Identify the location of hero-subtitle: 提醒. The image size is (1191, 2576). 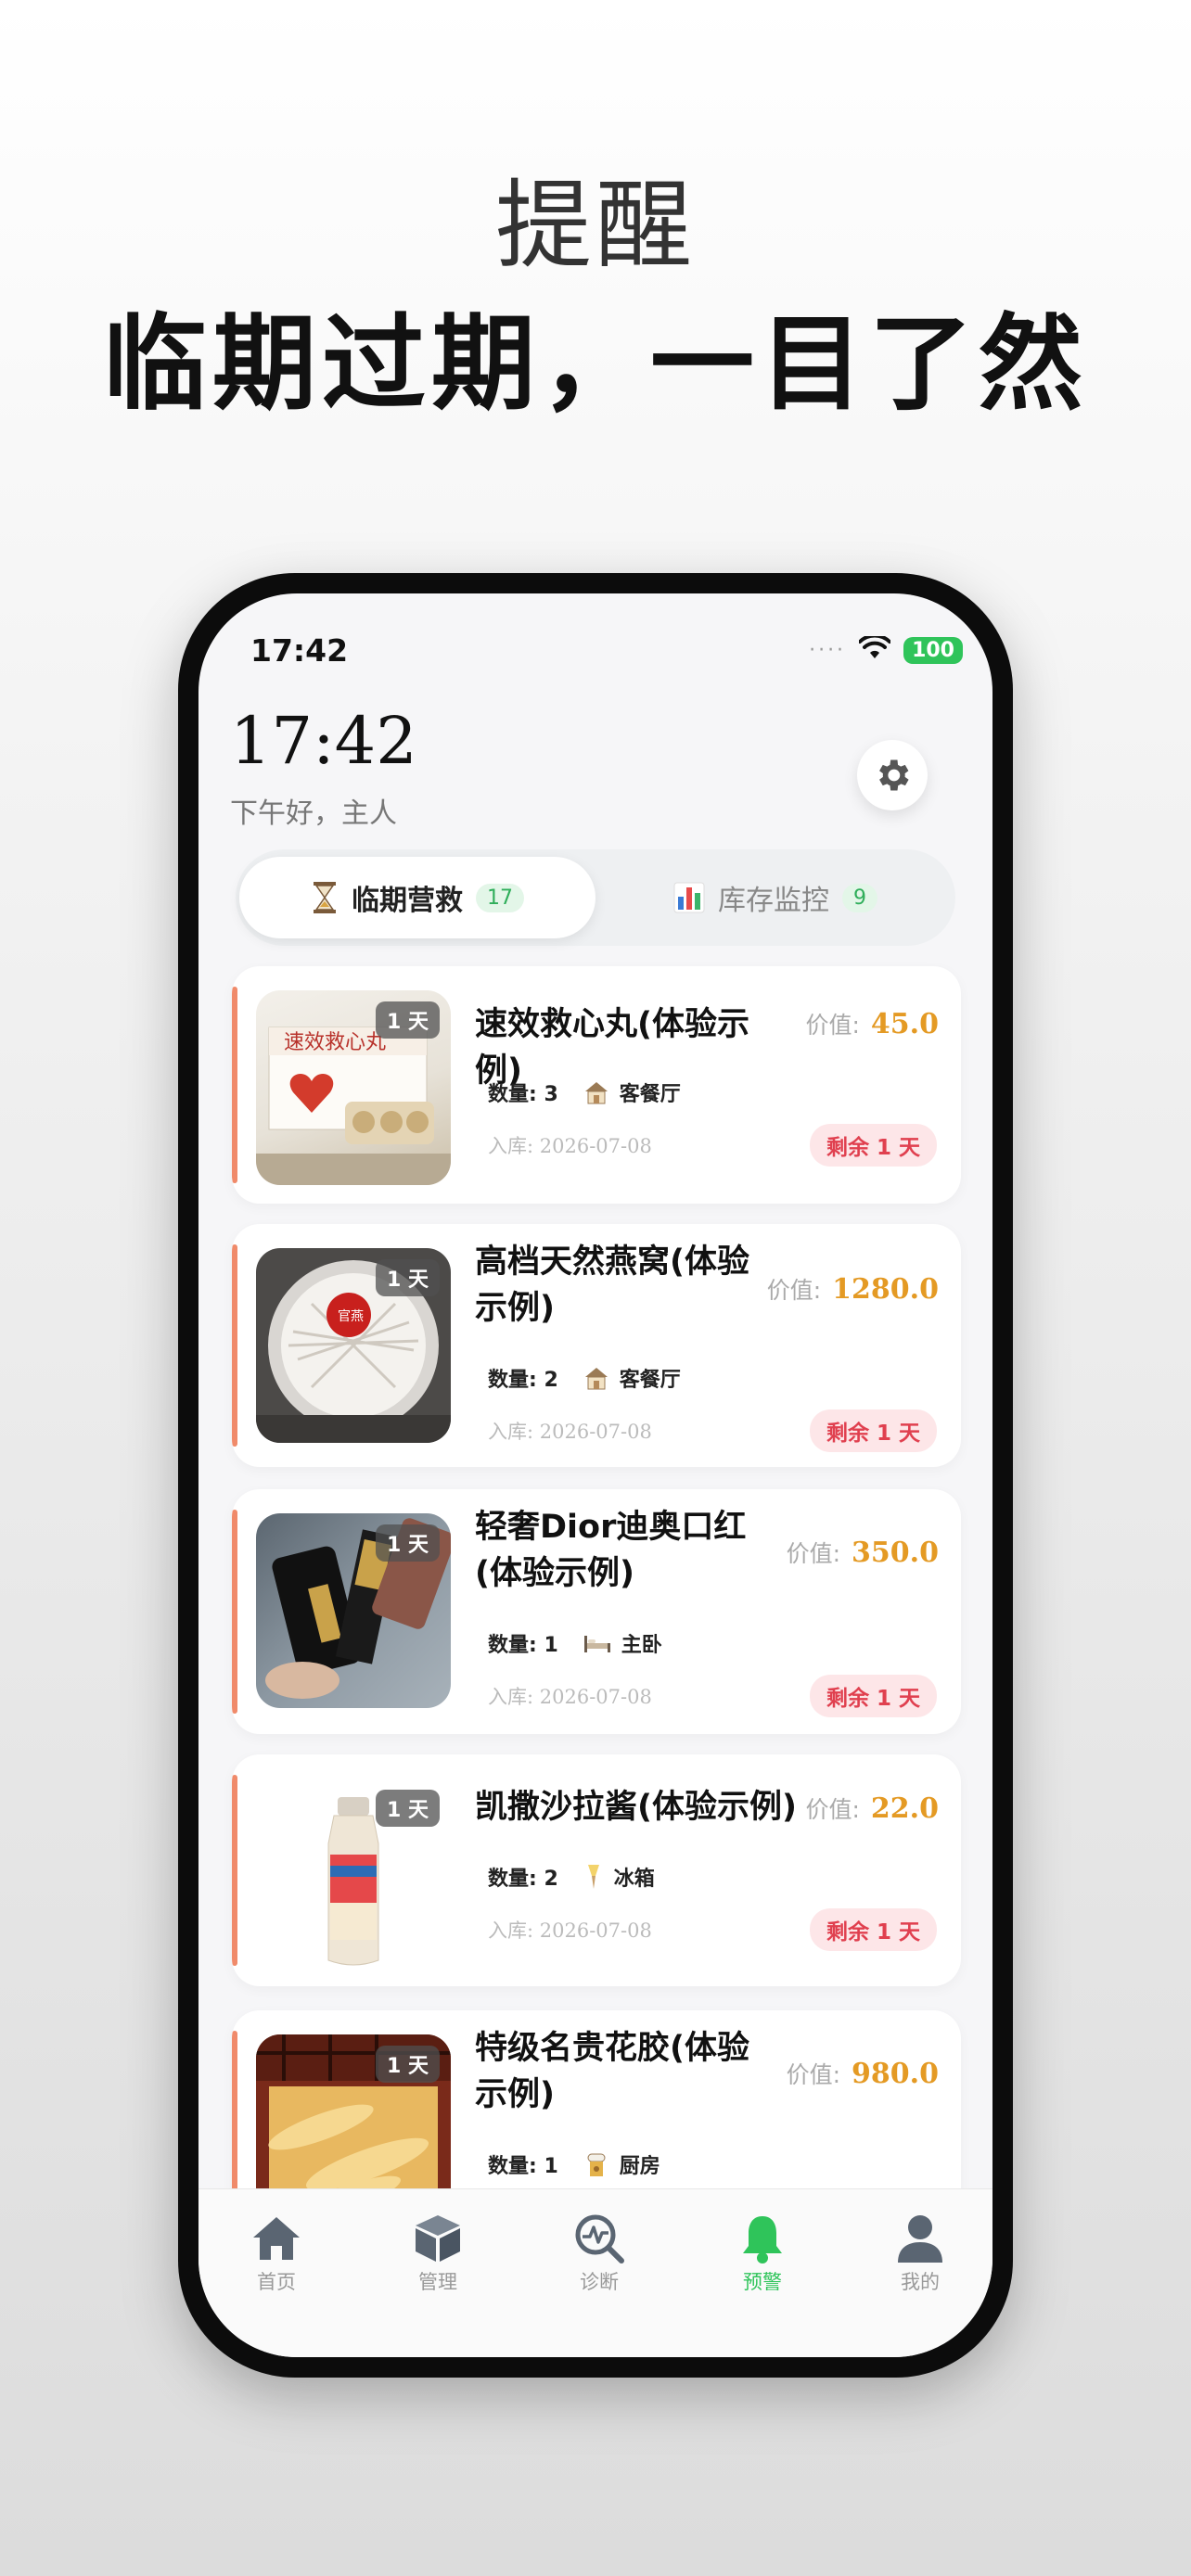
(595, 226).